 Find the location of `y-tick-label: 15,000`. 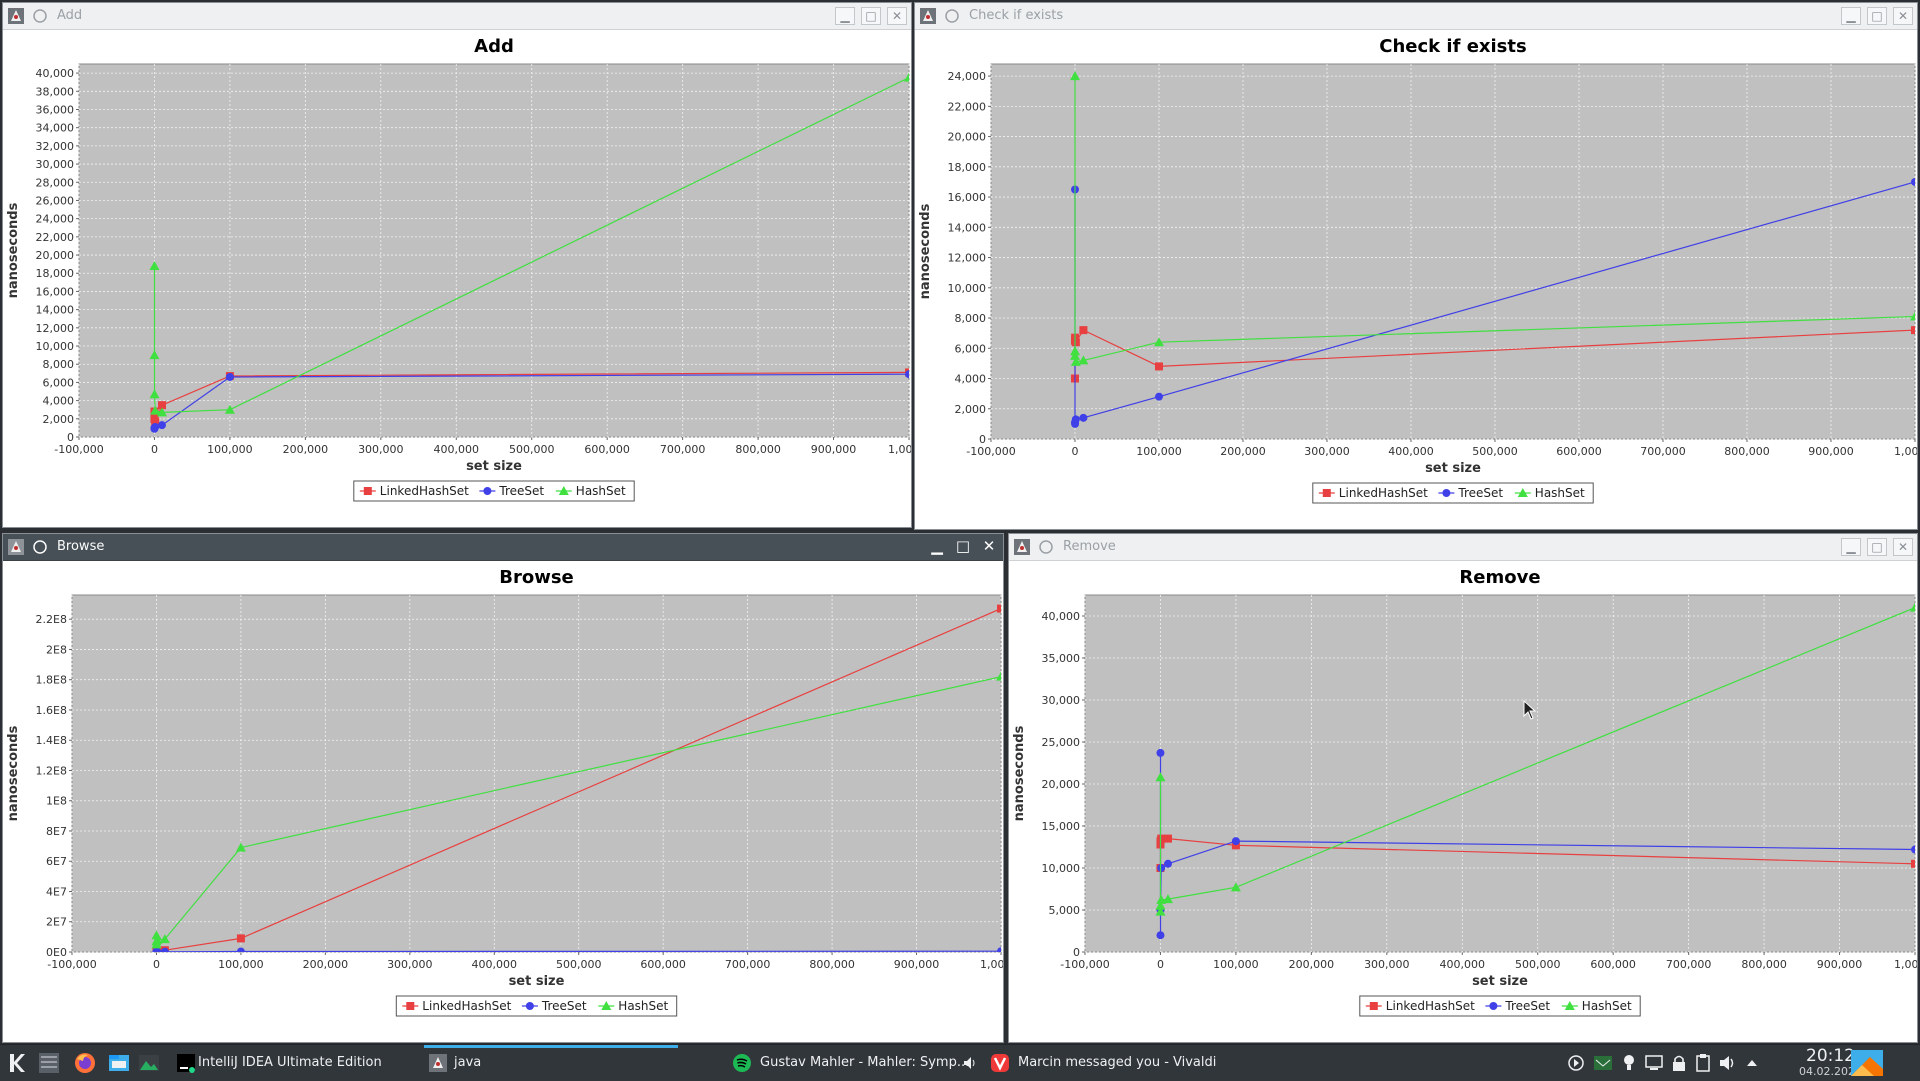

y-tick-label: 15,000 is located at coordinates (1061, 826).